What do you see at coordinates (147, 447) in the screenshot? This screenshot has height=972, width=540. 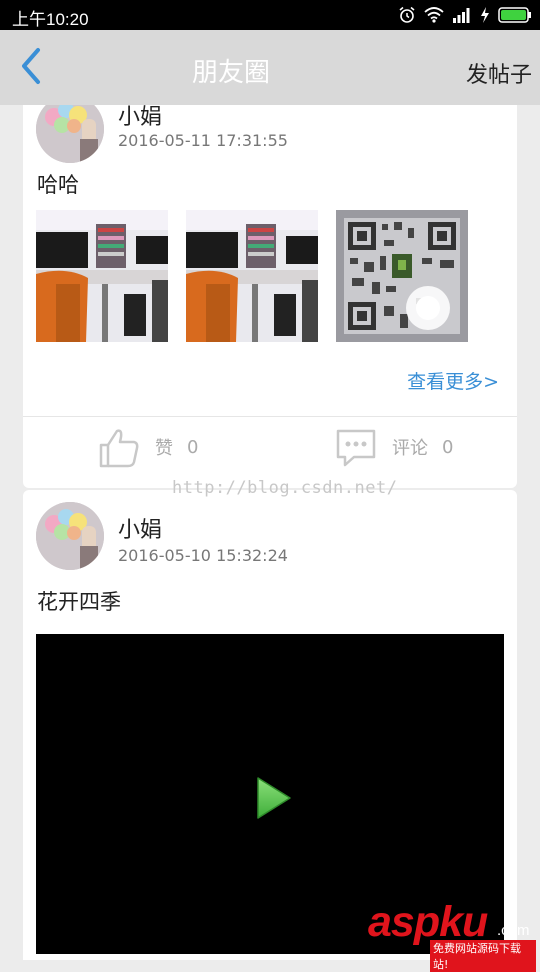 I see `like-button: 赞 0` at bounding box center [147, 447].